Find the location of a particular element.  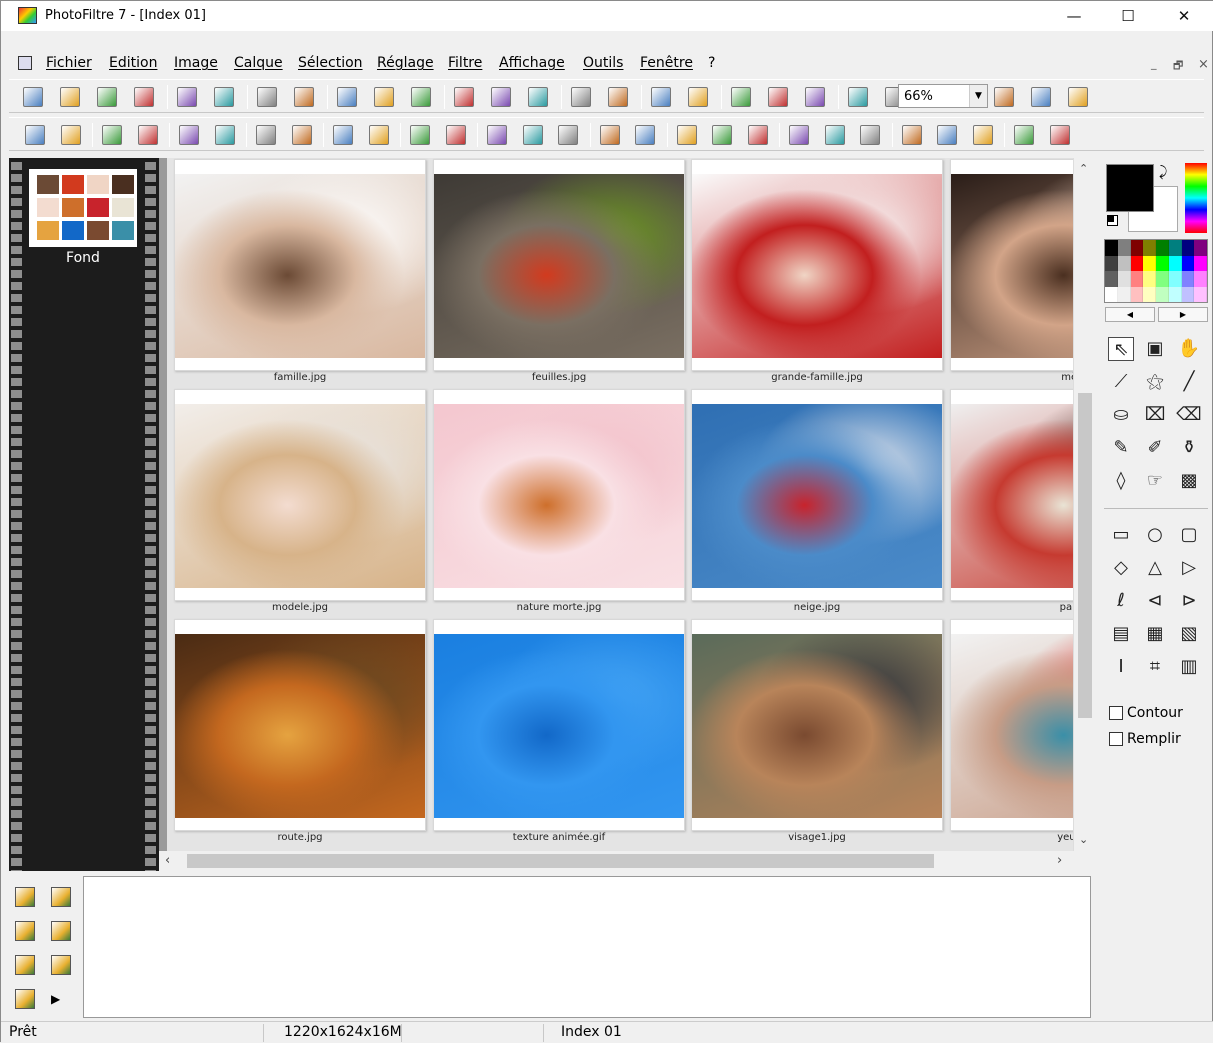

blur-drop-icon: ◊ is located at coordinates (1121, 481).